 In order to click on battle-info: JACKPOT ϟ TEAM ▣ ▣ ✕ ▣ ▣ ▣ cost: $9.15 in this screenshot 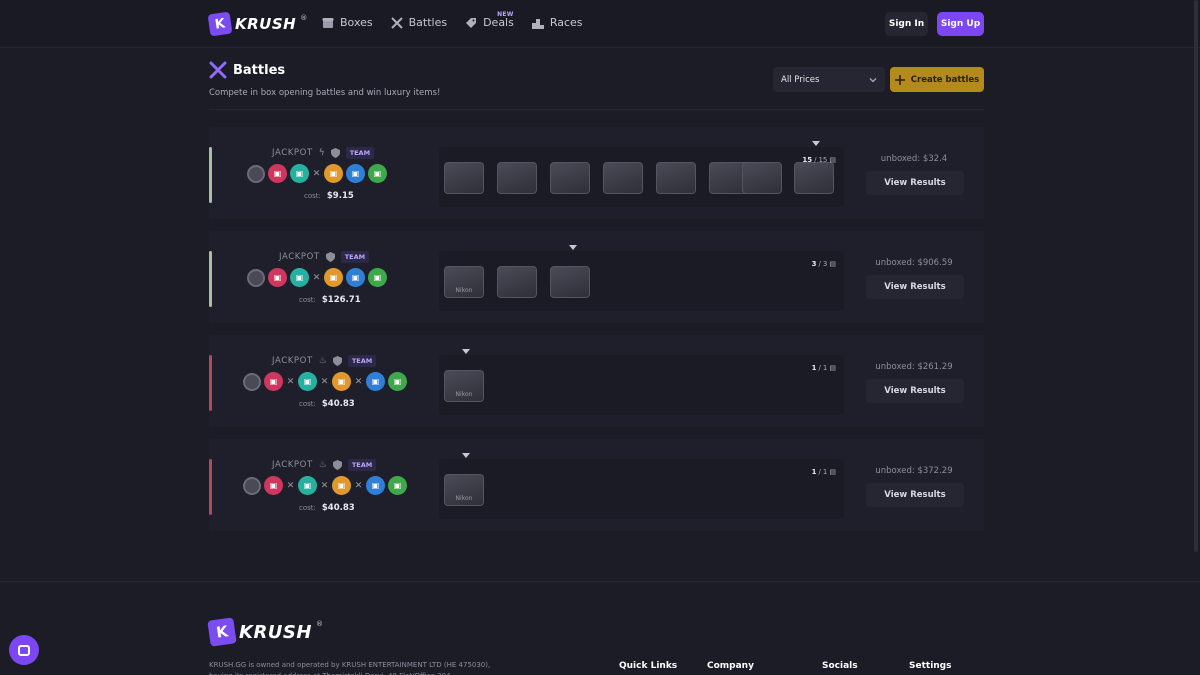, I will do `click(334, 173)`.